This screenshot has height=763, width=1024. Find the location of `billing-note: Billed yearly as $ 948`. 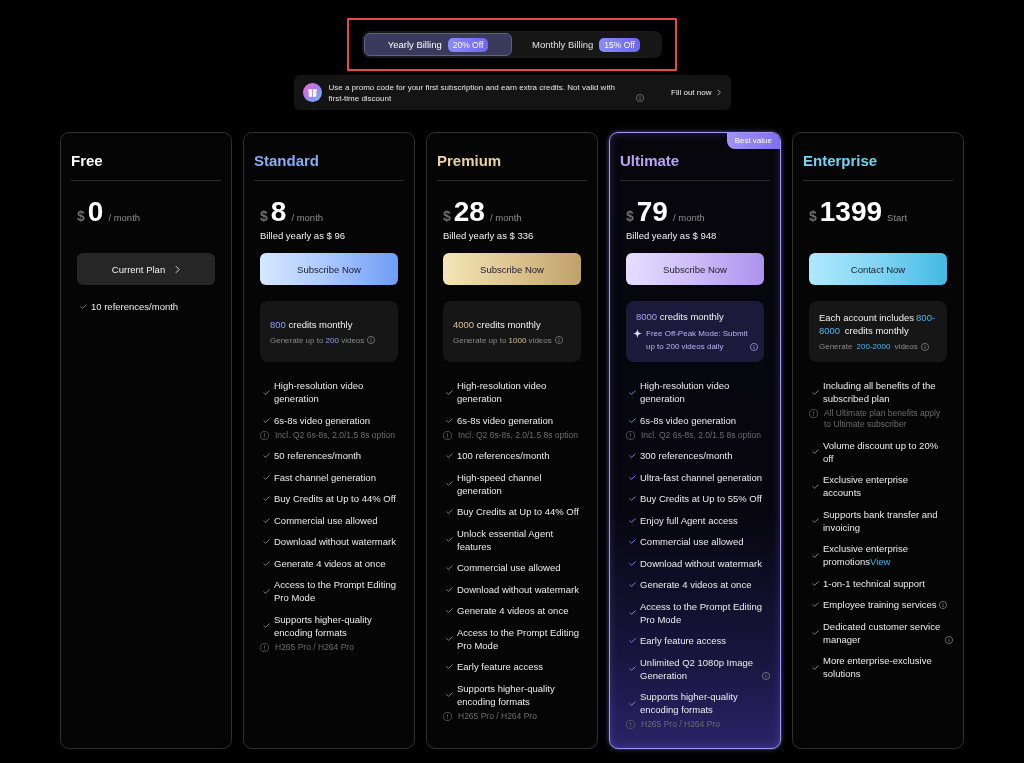

billing-note: Billed yearly as $ 948 is located at coordinates (671, 235).